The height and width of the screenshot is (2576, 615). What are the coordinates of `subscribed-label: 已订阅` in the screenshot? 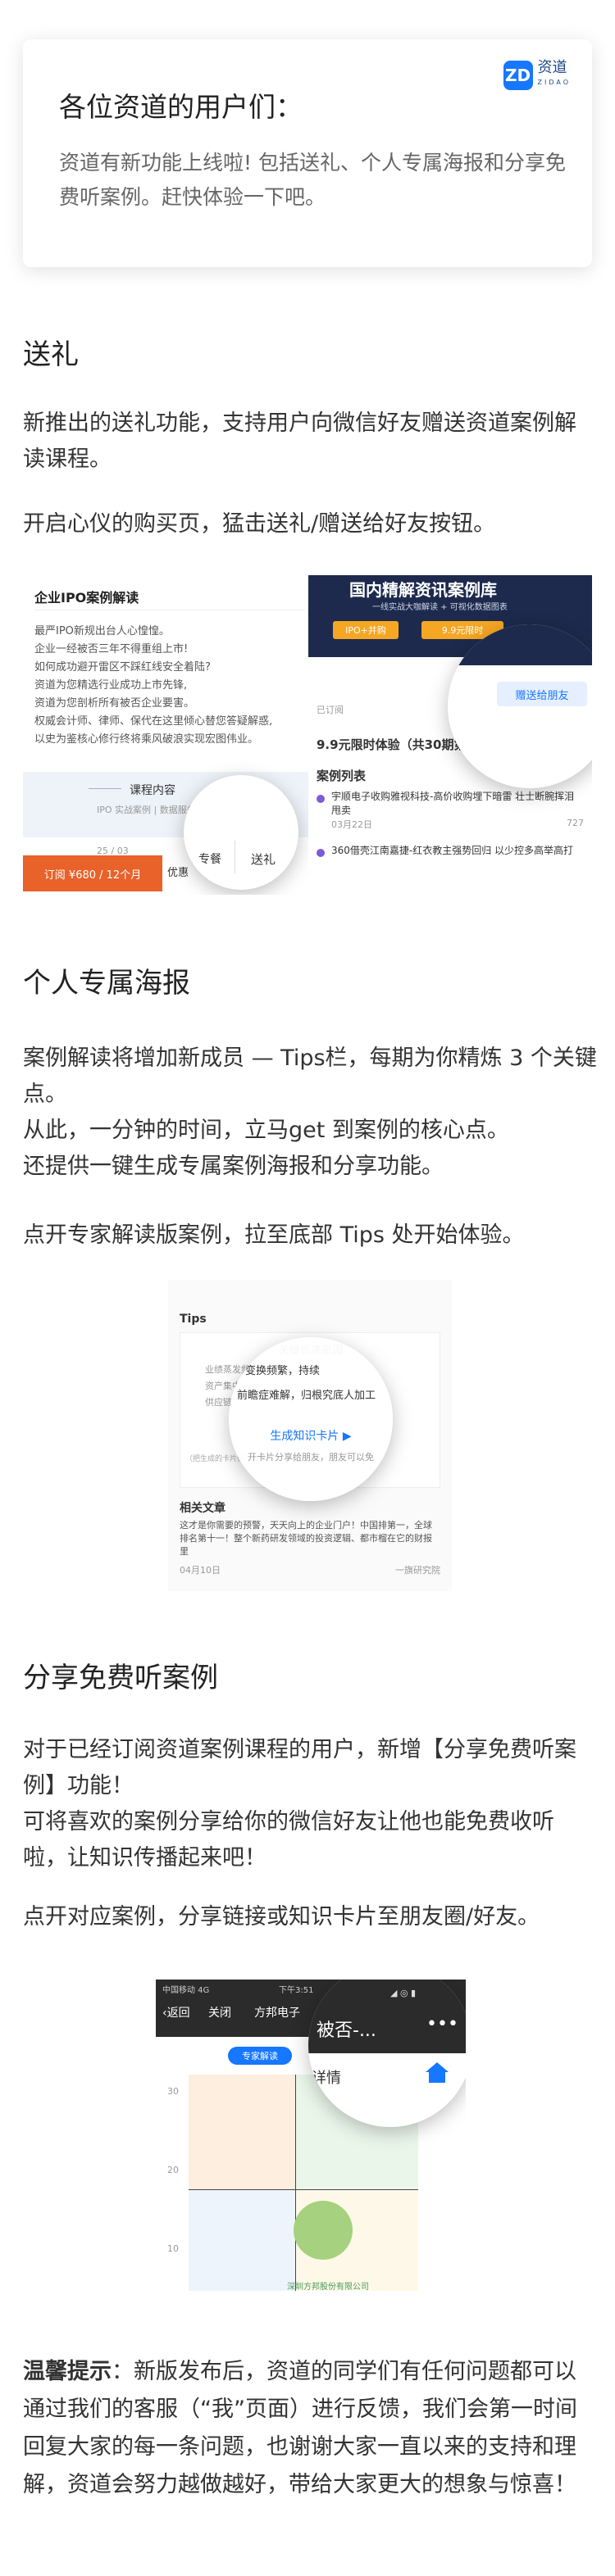 It's located at (330, 710).